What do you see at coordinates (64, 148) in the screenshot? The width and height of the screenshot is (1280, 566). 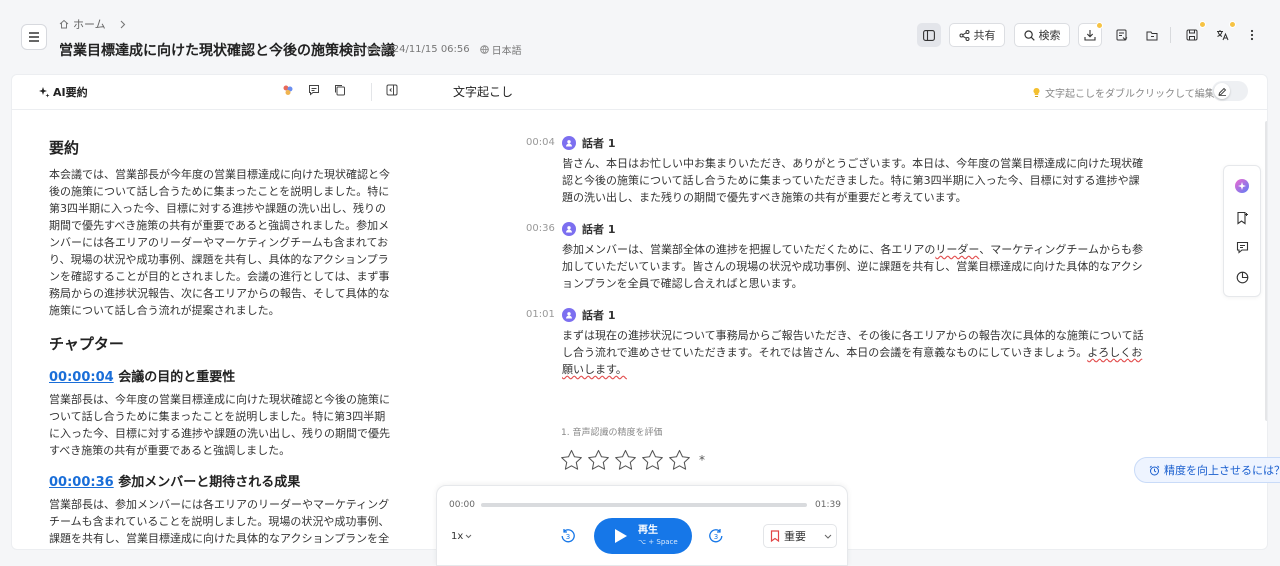 I see `summary-heading: 要約` at bounding box center [64, 148].